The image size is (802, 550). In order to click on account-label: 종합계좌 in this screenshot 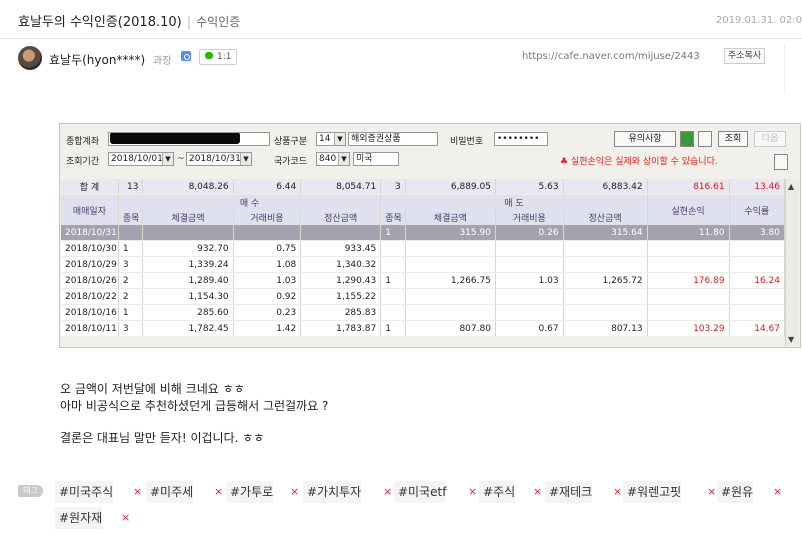, I will do `click(83, 142)`.